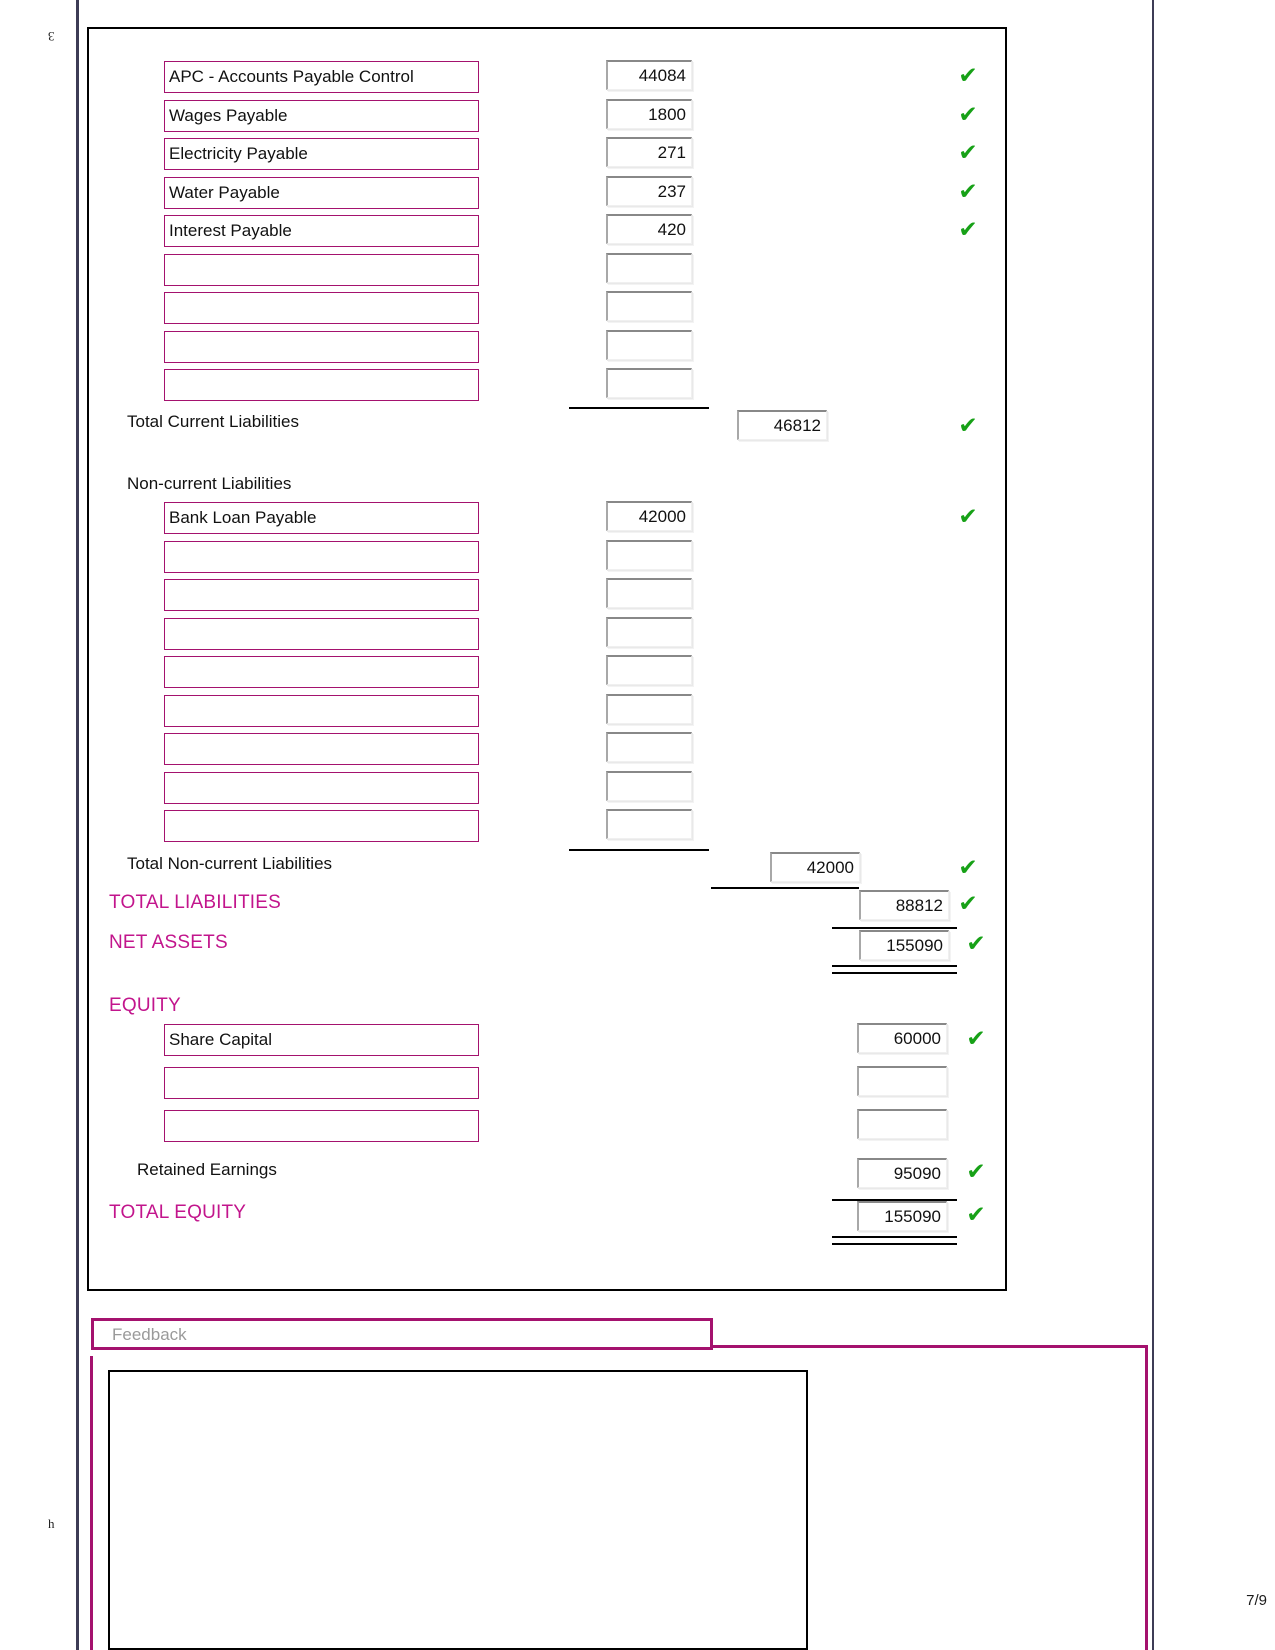  What do you see at coordinates (968, 868) in the screenshot?
I see `total-non-current-liabilities-check-icon: ✔` at bounding box center [968, 868].